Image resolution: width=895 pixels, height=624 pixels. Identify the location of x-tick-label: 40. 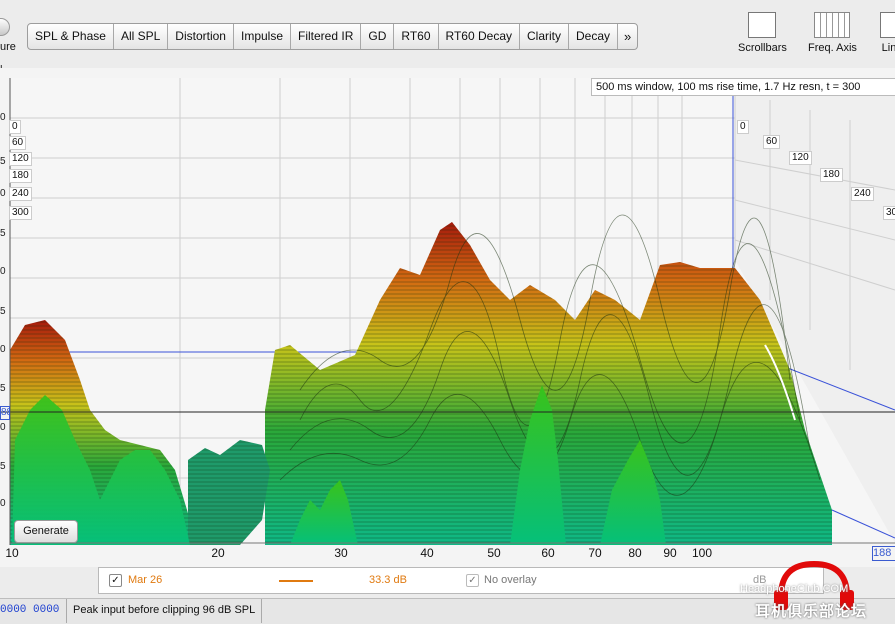
(427, 553).